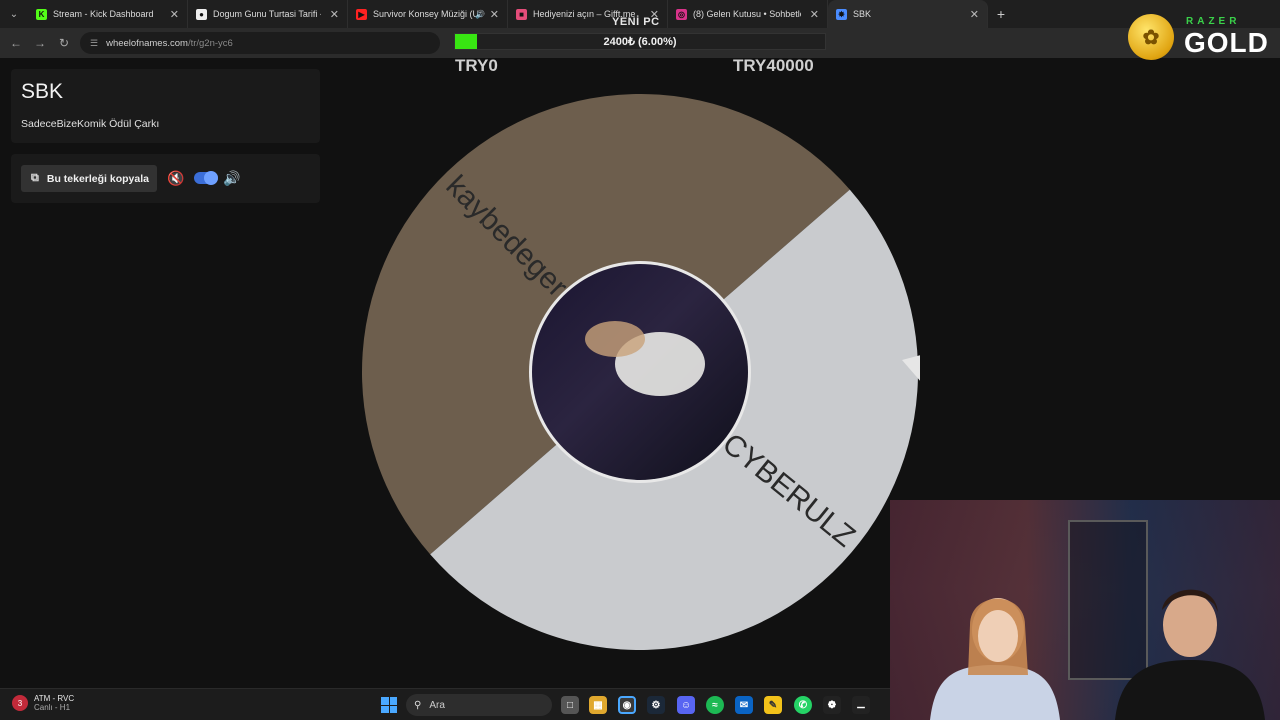 This screenshot has width=1280, height=720. Describe the element at coordinates (803, 705) in the screenshot. I see `whatsapp-icon: ✆` at that location.